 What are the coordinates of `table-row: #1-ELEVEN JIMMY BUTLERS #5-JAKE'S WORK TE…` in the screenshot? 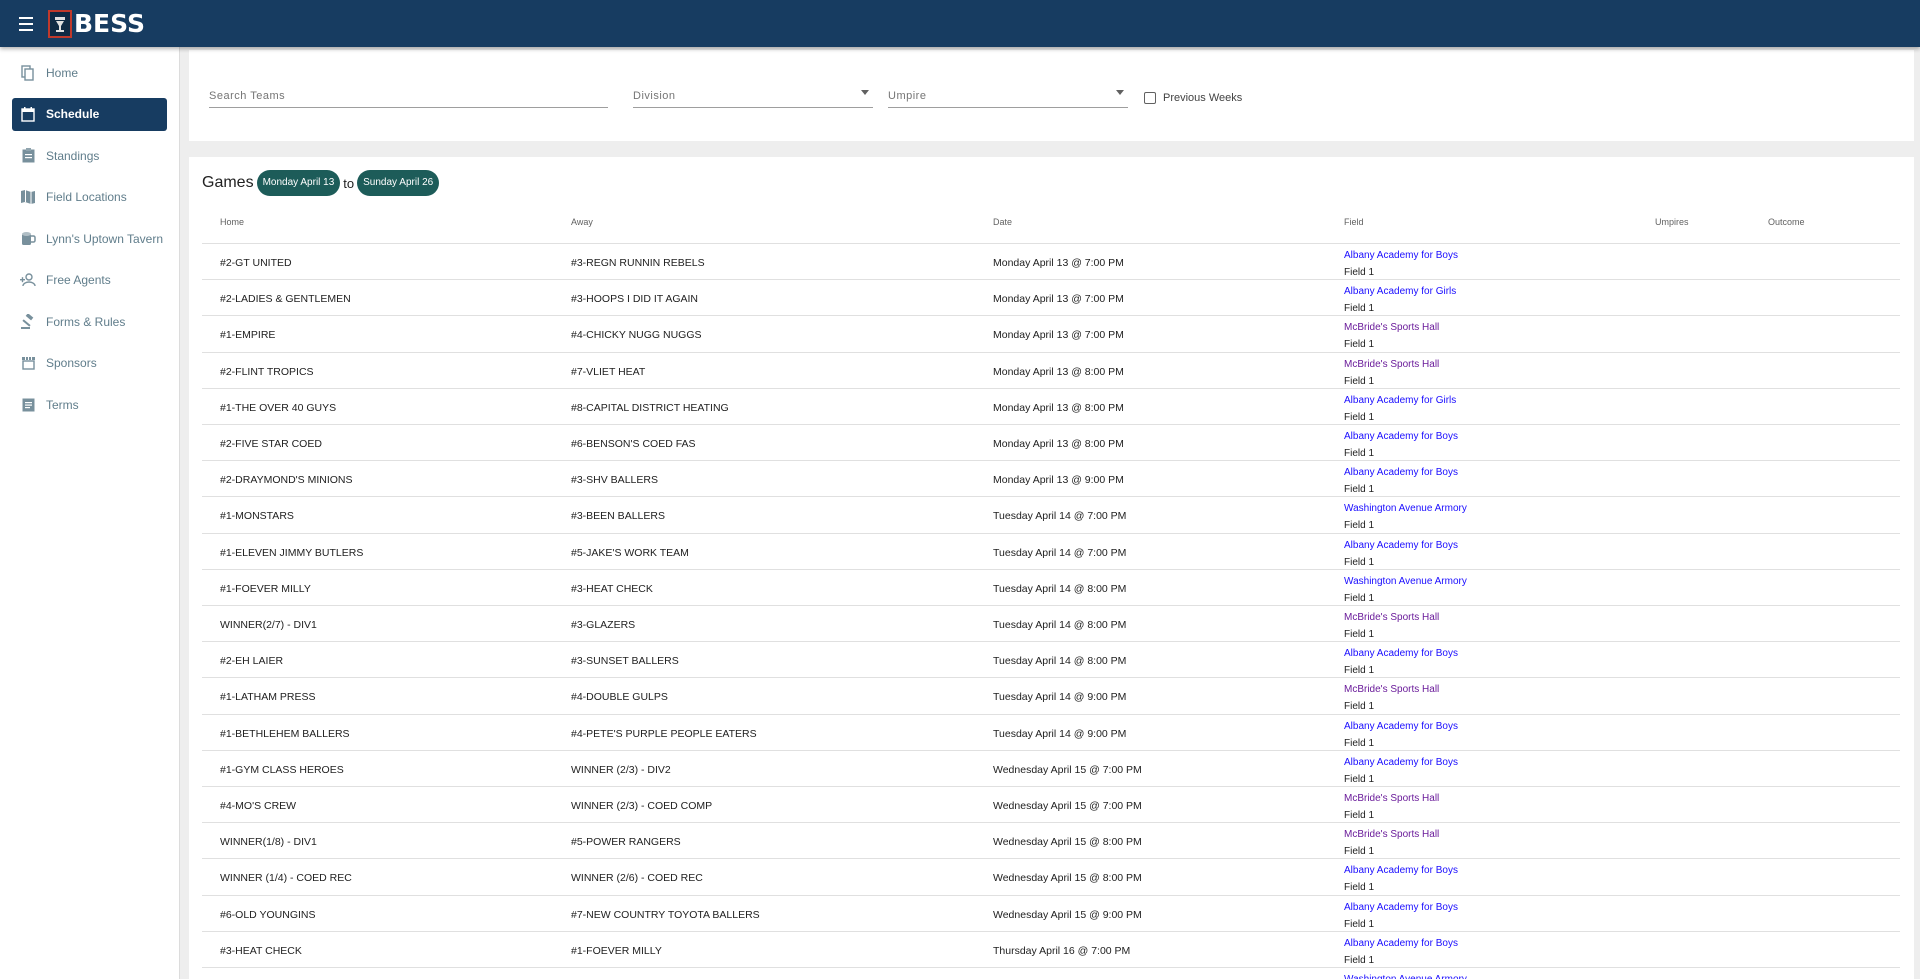 It's located at (1051, 550).